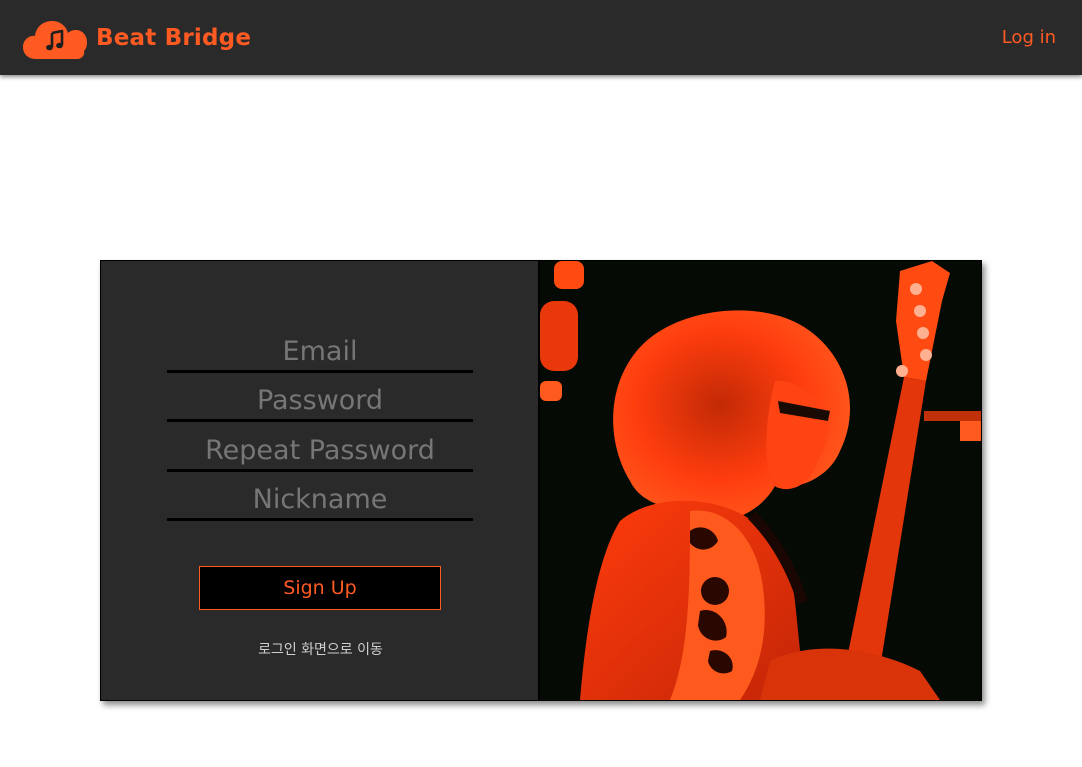  Describe the element at coordinates (320, 501) in the screenshot. I see `nickname-field` at that location.